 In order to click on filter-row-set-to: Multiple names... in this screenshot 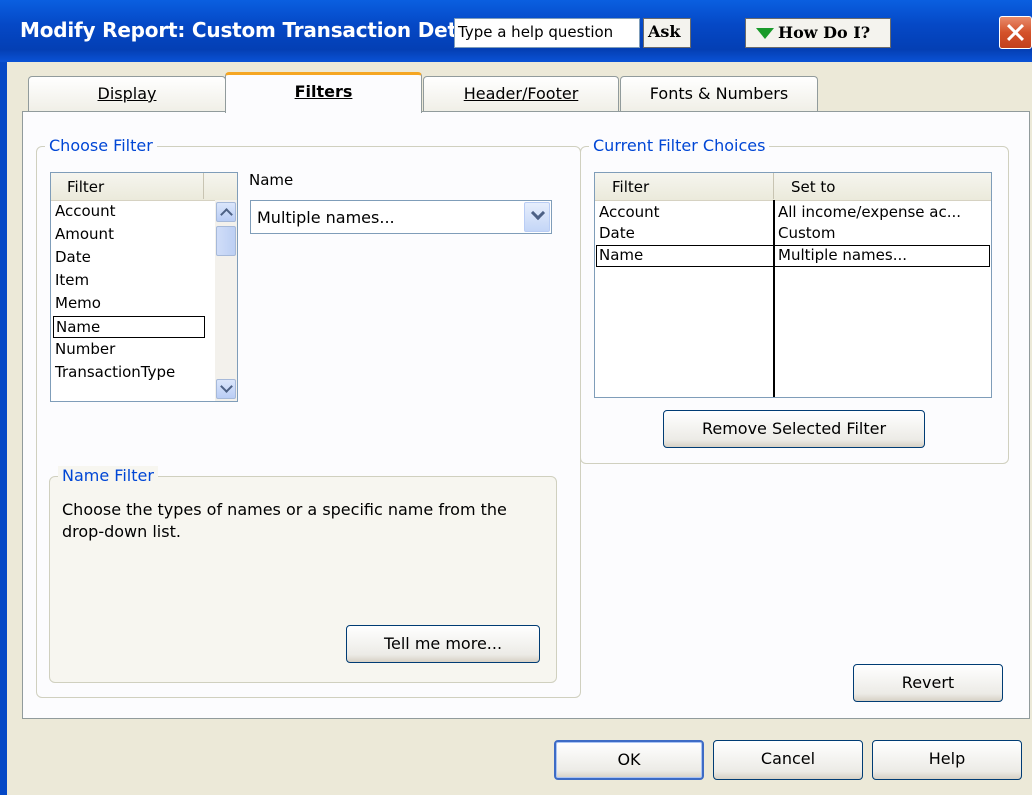, I will do `click(842, 255)`.